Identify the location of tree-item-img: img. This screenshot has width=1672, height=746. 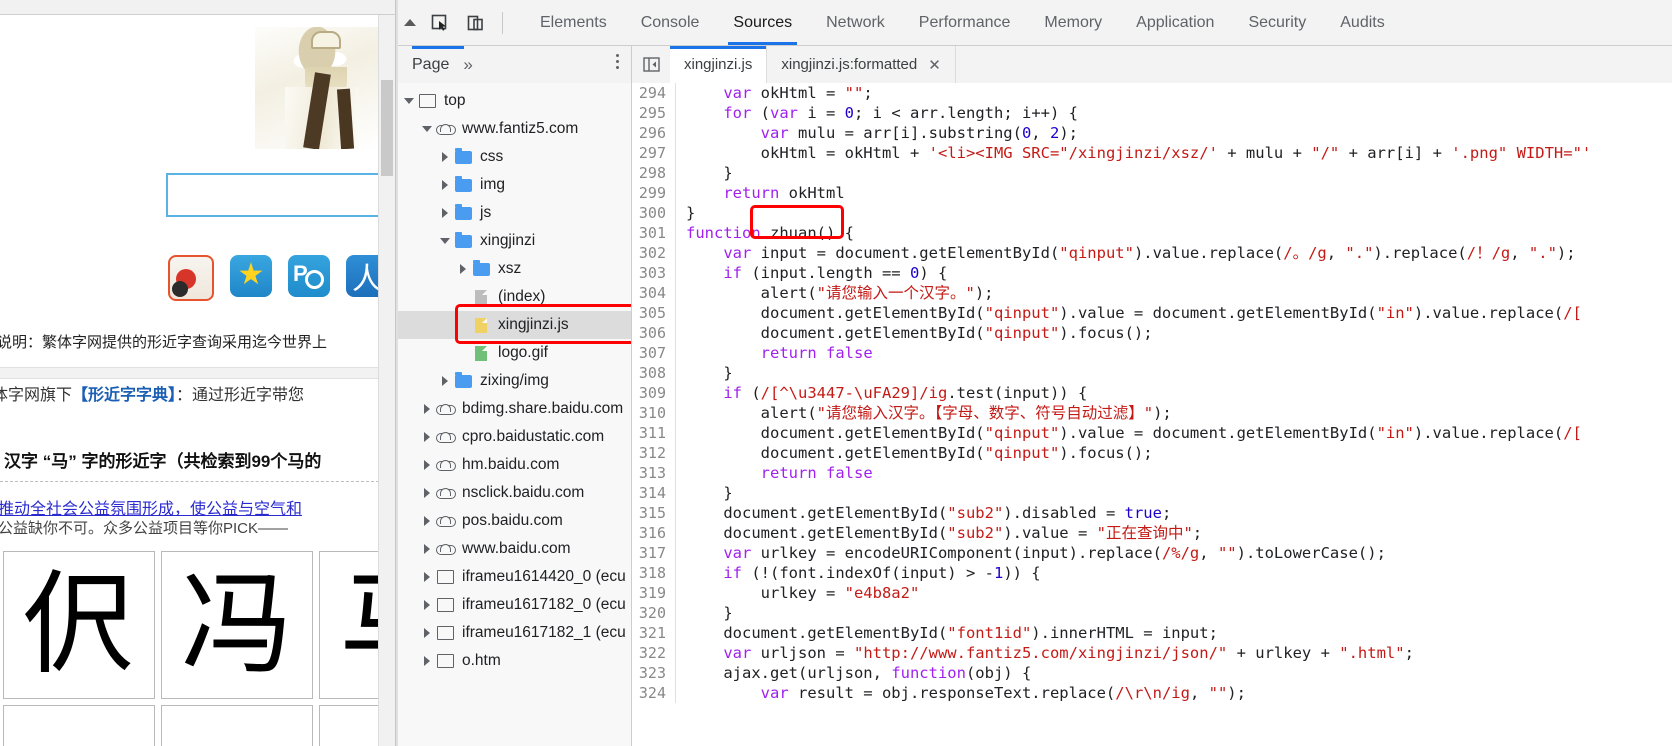
(514, 185).